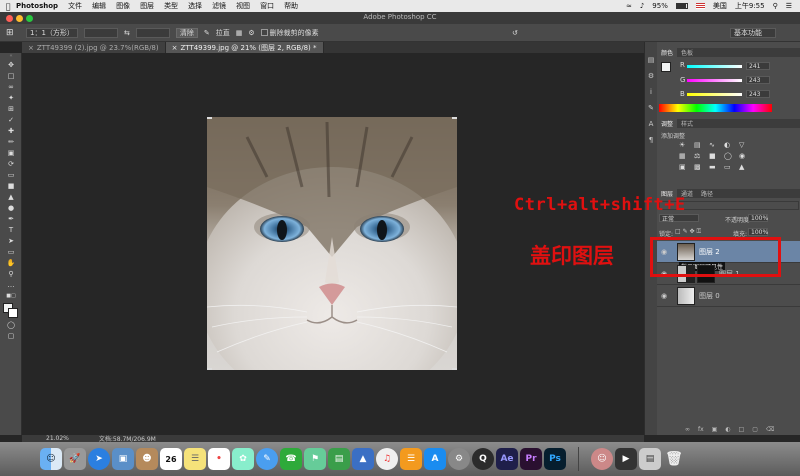 This screenshot has width=800, height=476. Describe the element at coordinates (251, 33) in the screenshot. I see `crop-settings-icon: ⚙` at that location.